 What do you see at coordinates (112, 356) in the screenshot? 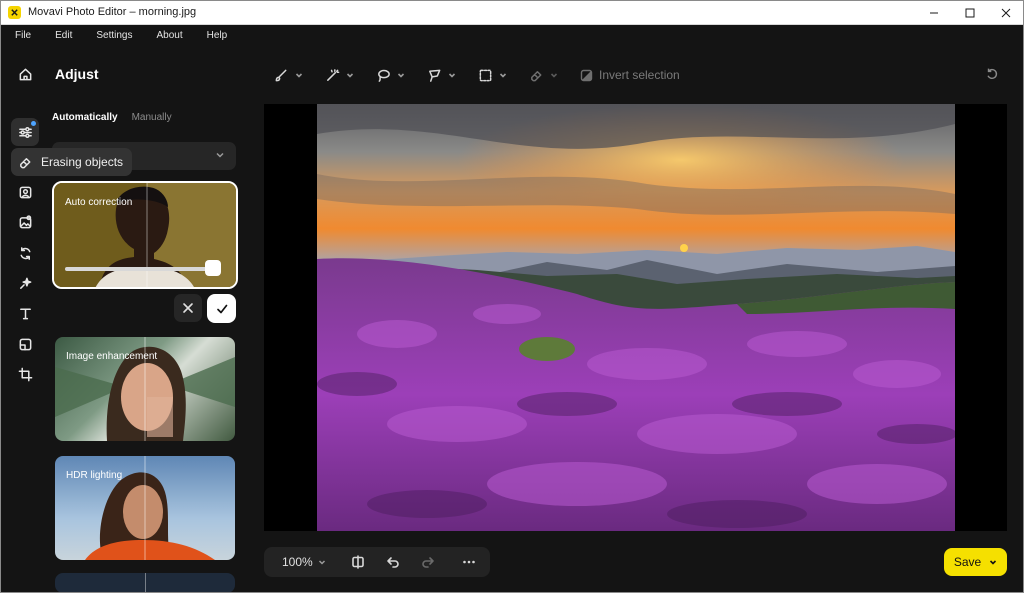
I see `card-label: Image enhancement` at bounding box center [112, 356].